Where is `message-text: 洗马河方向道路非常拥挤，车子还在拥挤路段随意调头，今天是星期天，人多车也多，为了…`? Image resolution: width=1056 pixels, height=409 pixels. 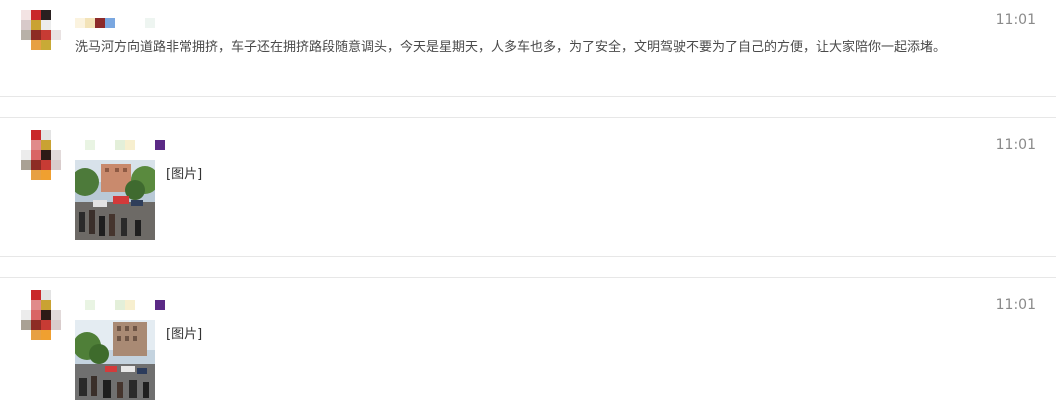
message-text: 洗马河方向道路非常拥挤，车子还在拥挤路段随意调头，今天是星期天，人多车也多，为了… is located at coordinates (511, 47).